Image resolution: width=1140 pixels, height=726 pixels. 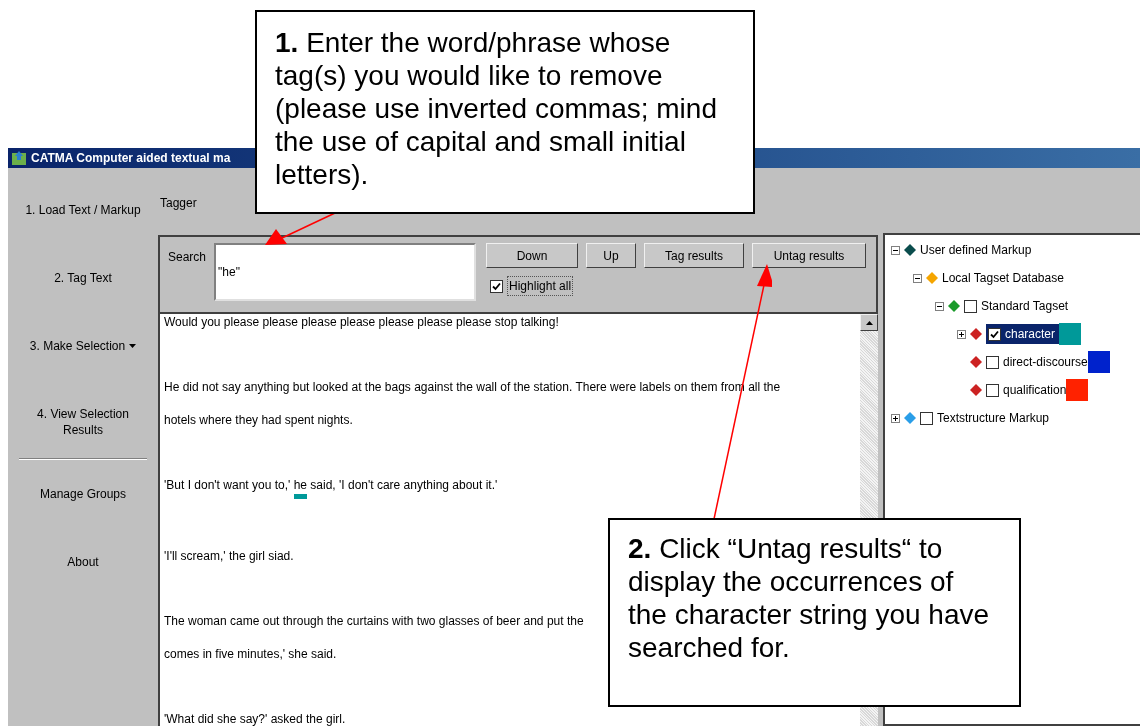 I want to click on callout-text: 2. Click “Untag results“ to display the occurrences of the character string you have searched for., so click(x=809, y=598).